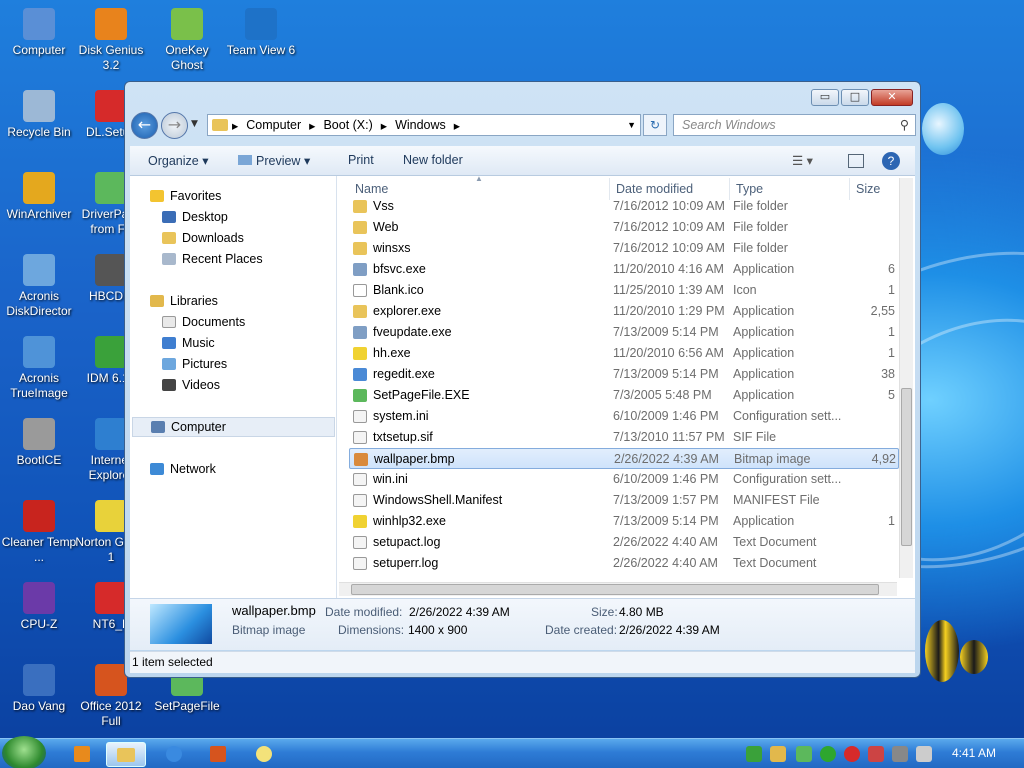  I want to click on nav-network: Network, so click(183, 469).